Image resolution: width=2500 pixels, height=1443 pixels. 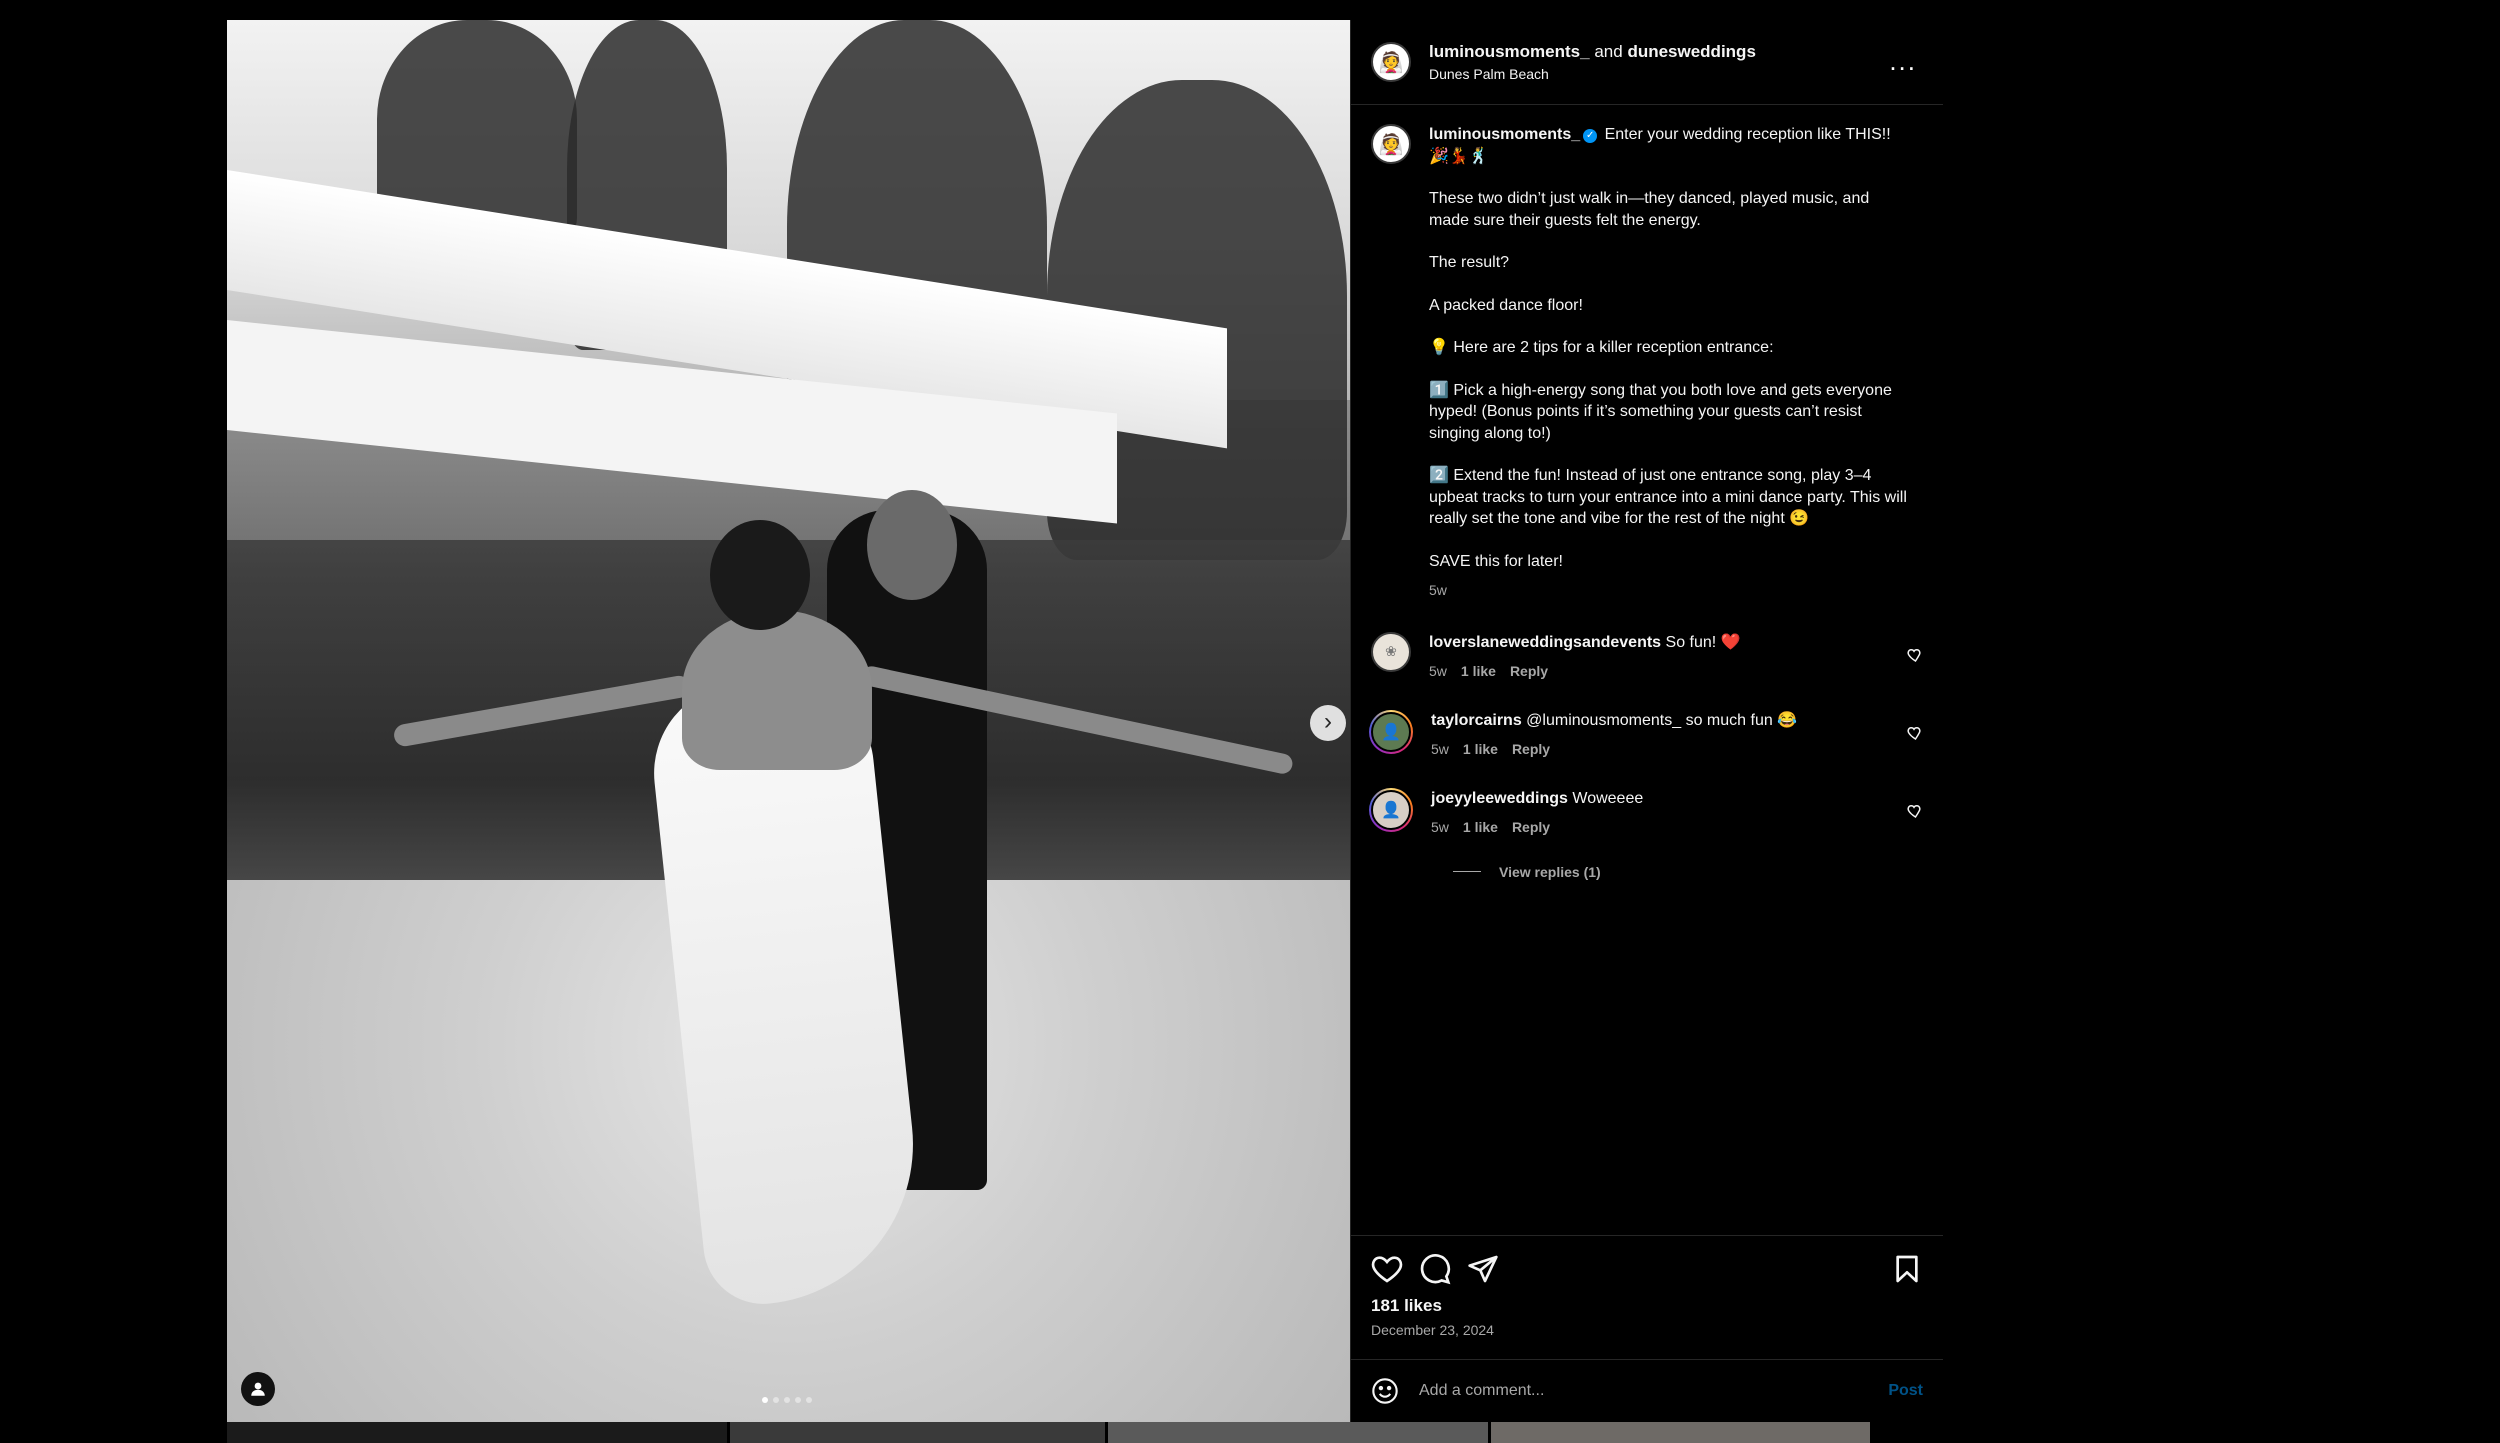 What do you see at coordinates (1504, 134) in the screenshot?
I see `caption-author-username: luminousmoments_` at bounding box center [1504, 134].